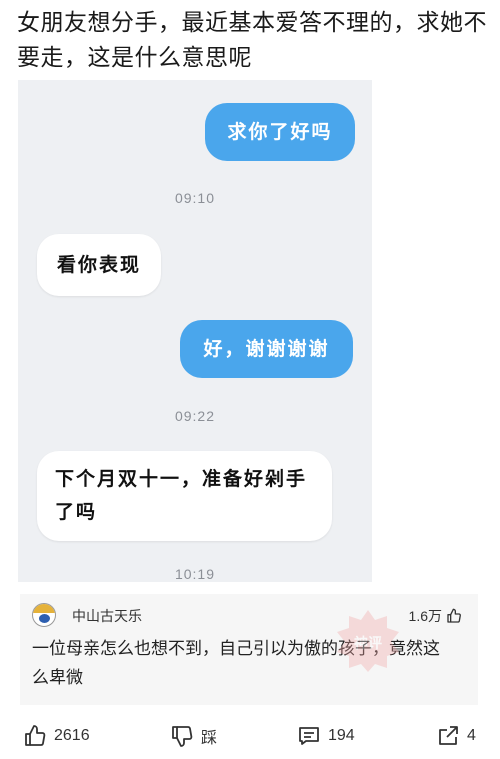 The image size is (500, 759). Describe the element at coordinates (448, 735) in the screenshot. I see `share-icon` at that location.